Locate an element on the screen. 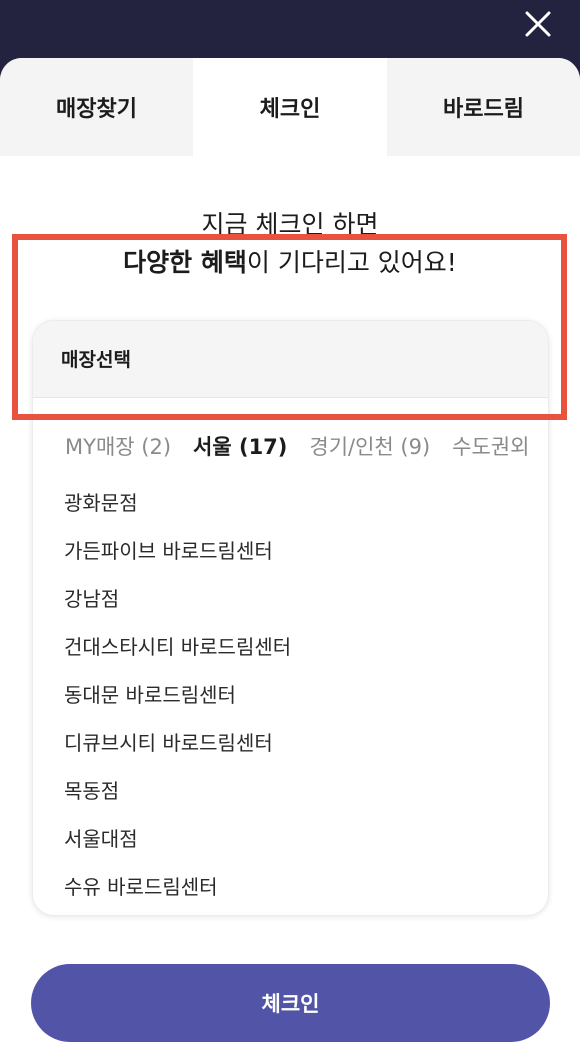  tab-bar: 매장찾기 체크인 바로드림 is located at coordinates (290, 107).